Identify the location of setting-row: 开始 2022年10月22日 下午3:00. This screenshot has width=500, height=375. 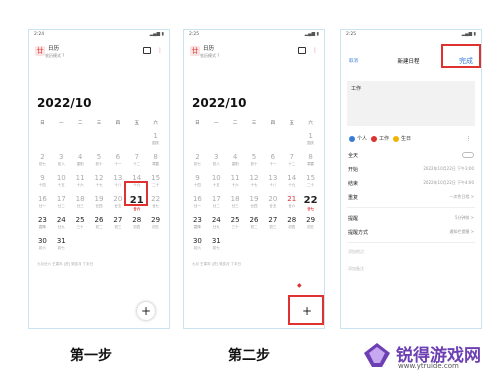
(411, 169).